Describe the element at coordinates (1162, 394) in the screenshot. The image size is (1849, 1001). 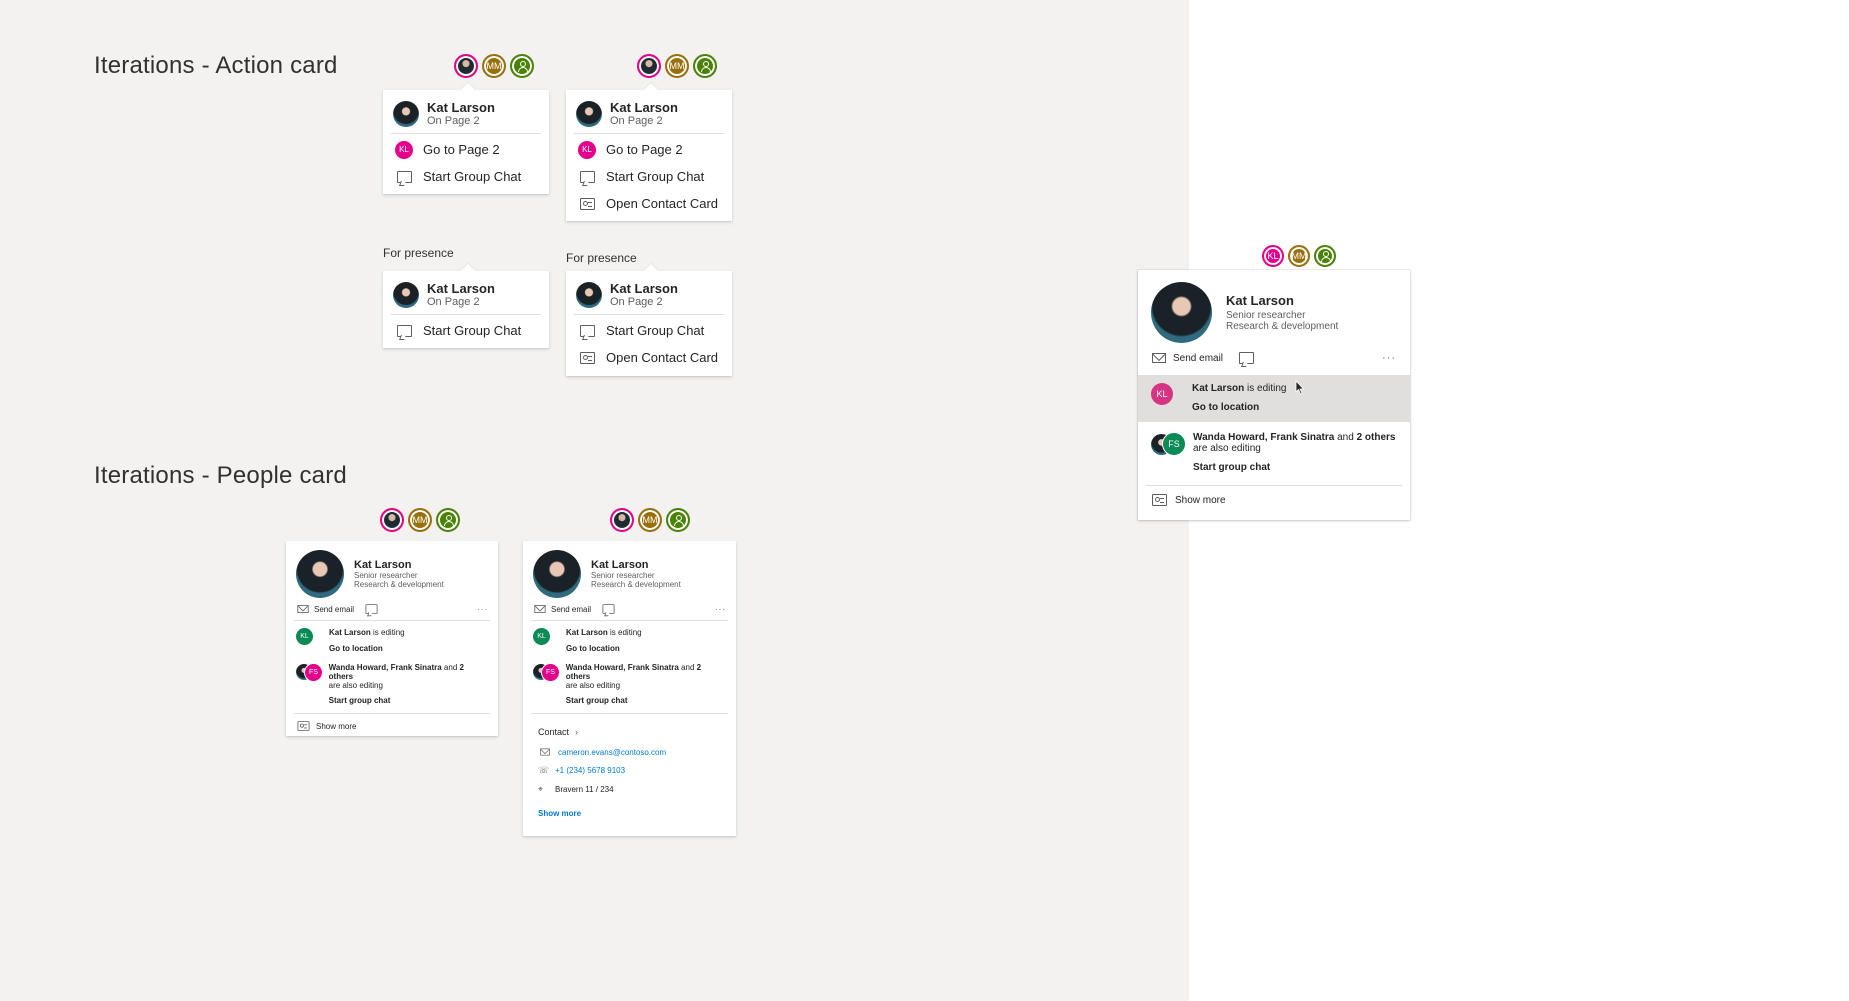
I see `kl-avatar: KL` at that location.